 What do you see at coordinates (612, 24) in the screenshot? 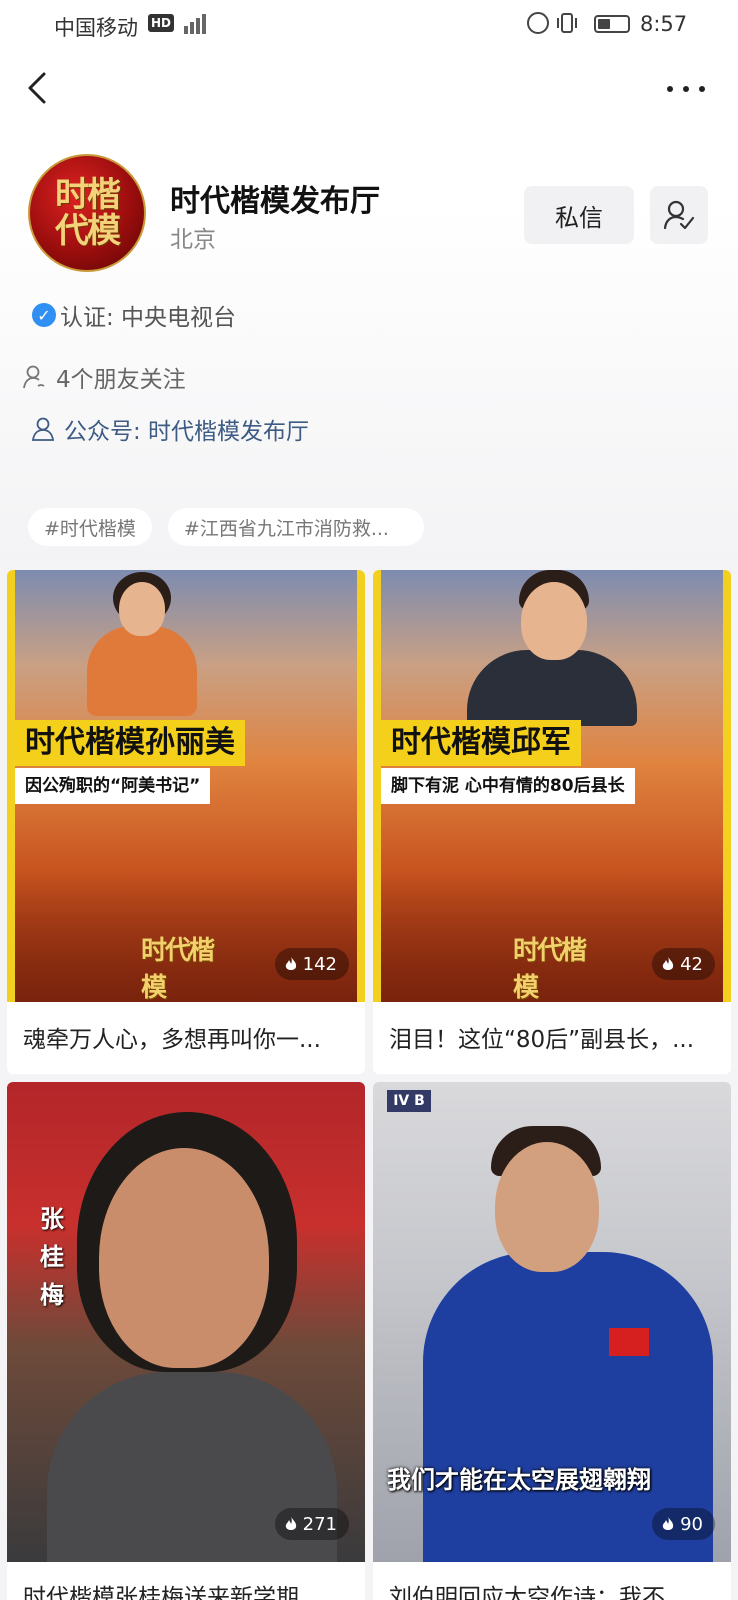
I see `battery-icon` at bounding box center [612, 24].